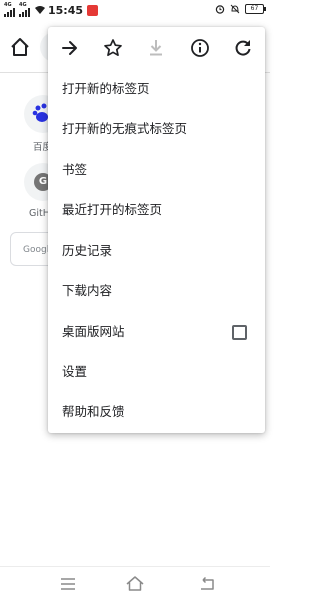 This screenshot has height=602, width=320. What do you see at coordinates (87, 290) in the screenshot?
I see `menu-item-label: 下载内容` at bounding box center [87, 290].